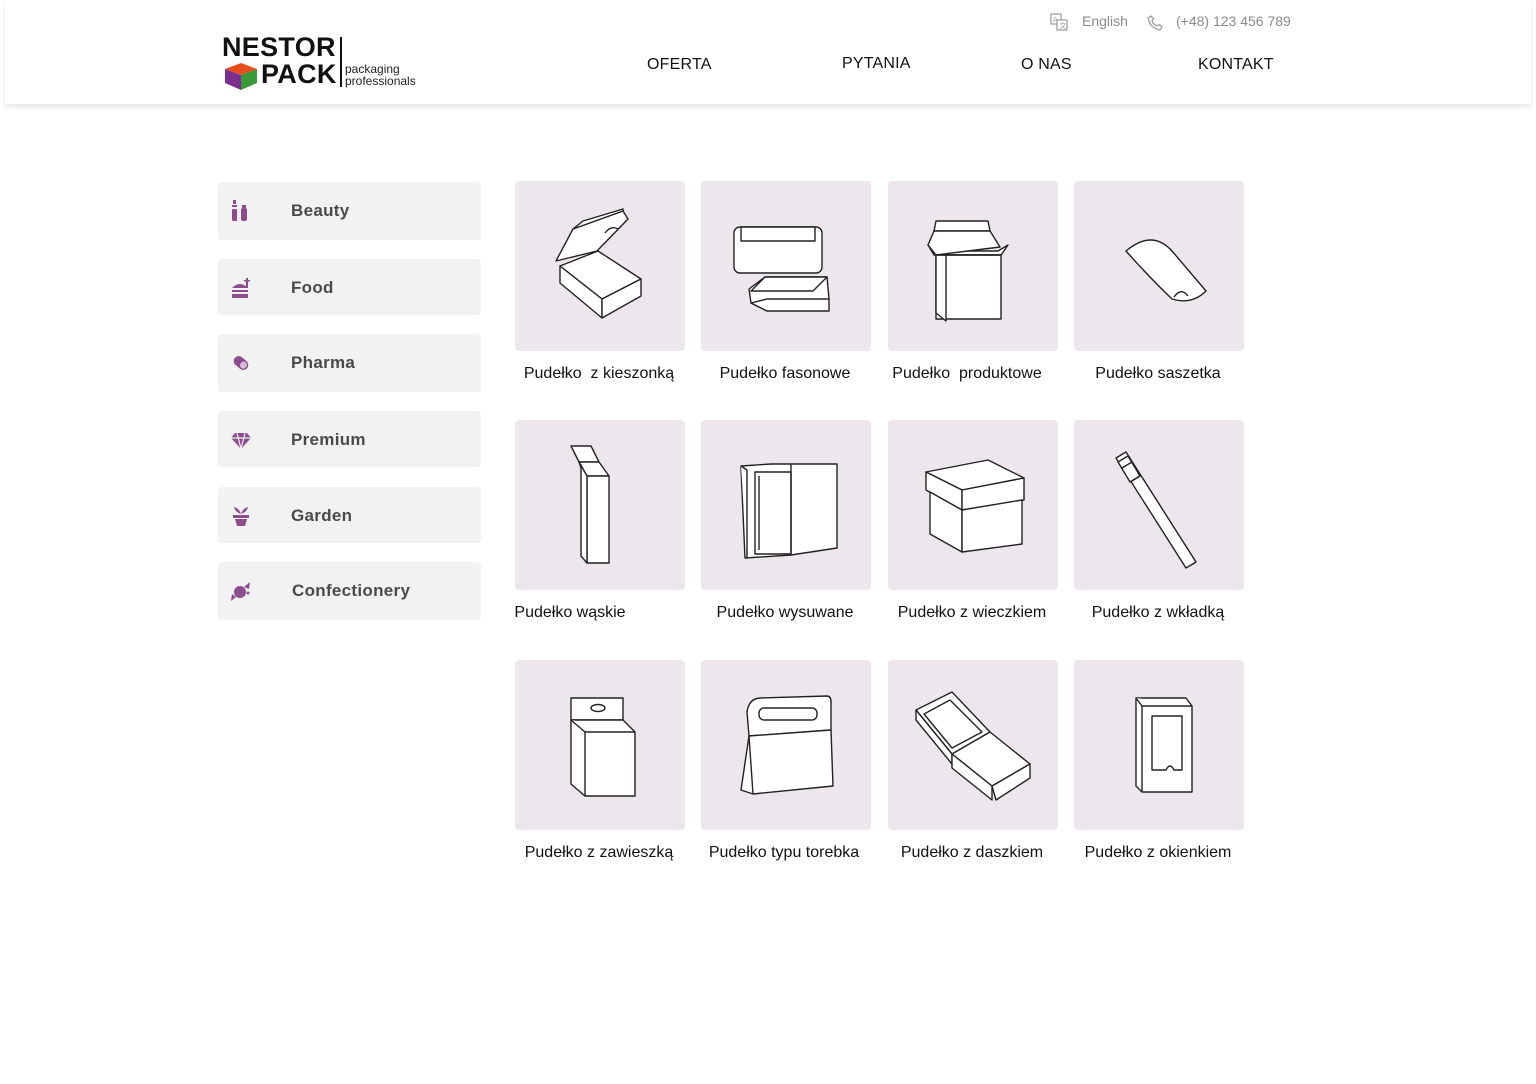 This screenshot has height=1084, width=1536. What do you see at coordinates (876, 64) in the screenshot?
I see `nav-pytania: PYTANIA` at bounding box center [876, 64].